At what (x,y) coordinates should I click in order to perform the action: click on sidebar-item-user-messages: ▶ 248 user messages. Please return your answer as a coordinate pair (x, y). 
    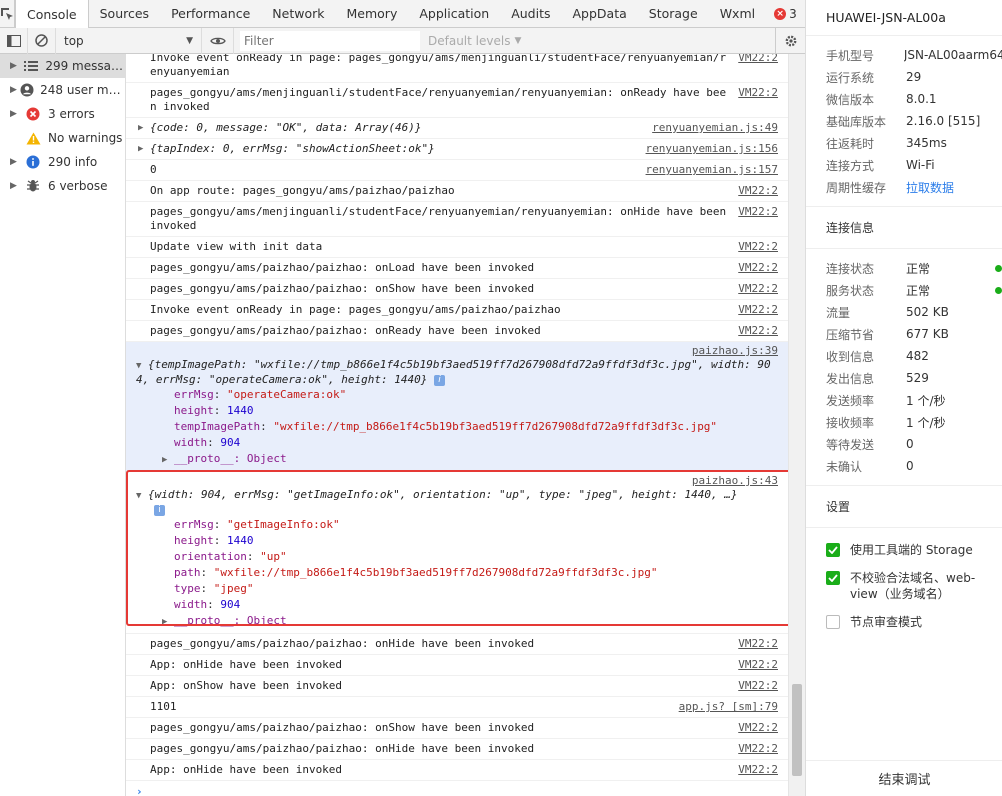
    Looking at the image, I should click on (62, 90).